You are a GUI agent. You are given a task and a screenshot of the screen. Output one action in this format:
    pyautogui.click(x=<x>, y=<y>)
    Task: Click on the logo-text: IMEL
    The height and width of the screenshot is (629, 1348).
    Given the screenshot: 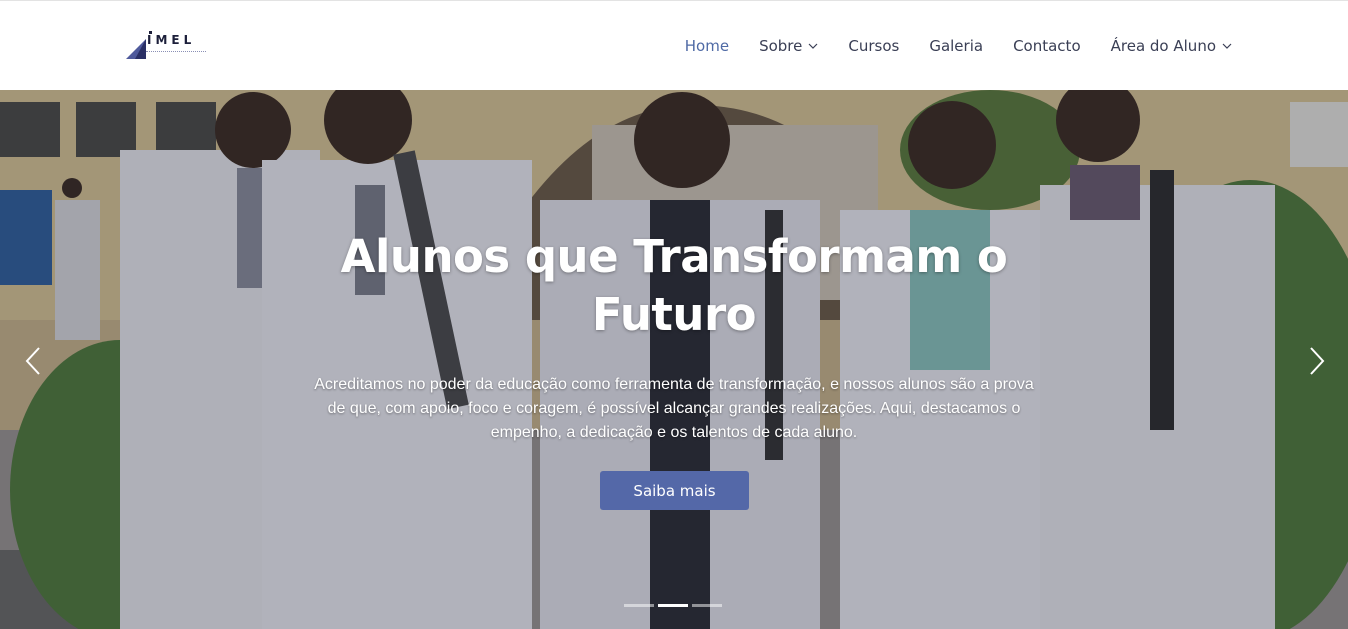 What is the action you would take?
    pyautogui.click(x=171, y=40)
    